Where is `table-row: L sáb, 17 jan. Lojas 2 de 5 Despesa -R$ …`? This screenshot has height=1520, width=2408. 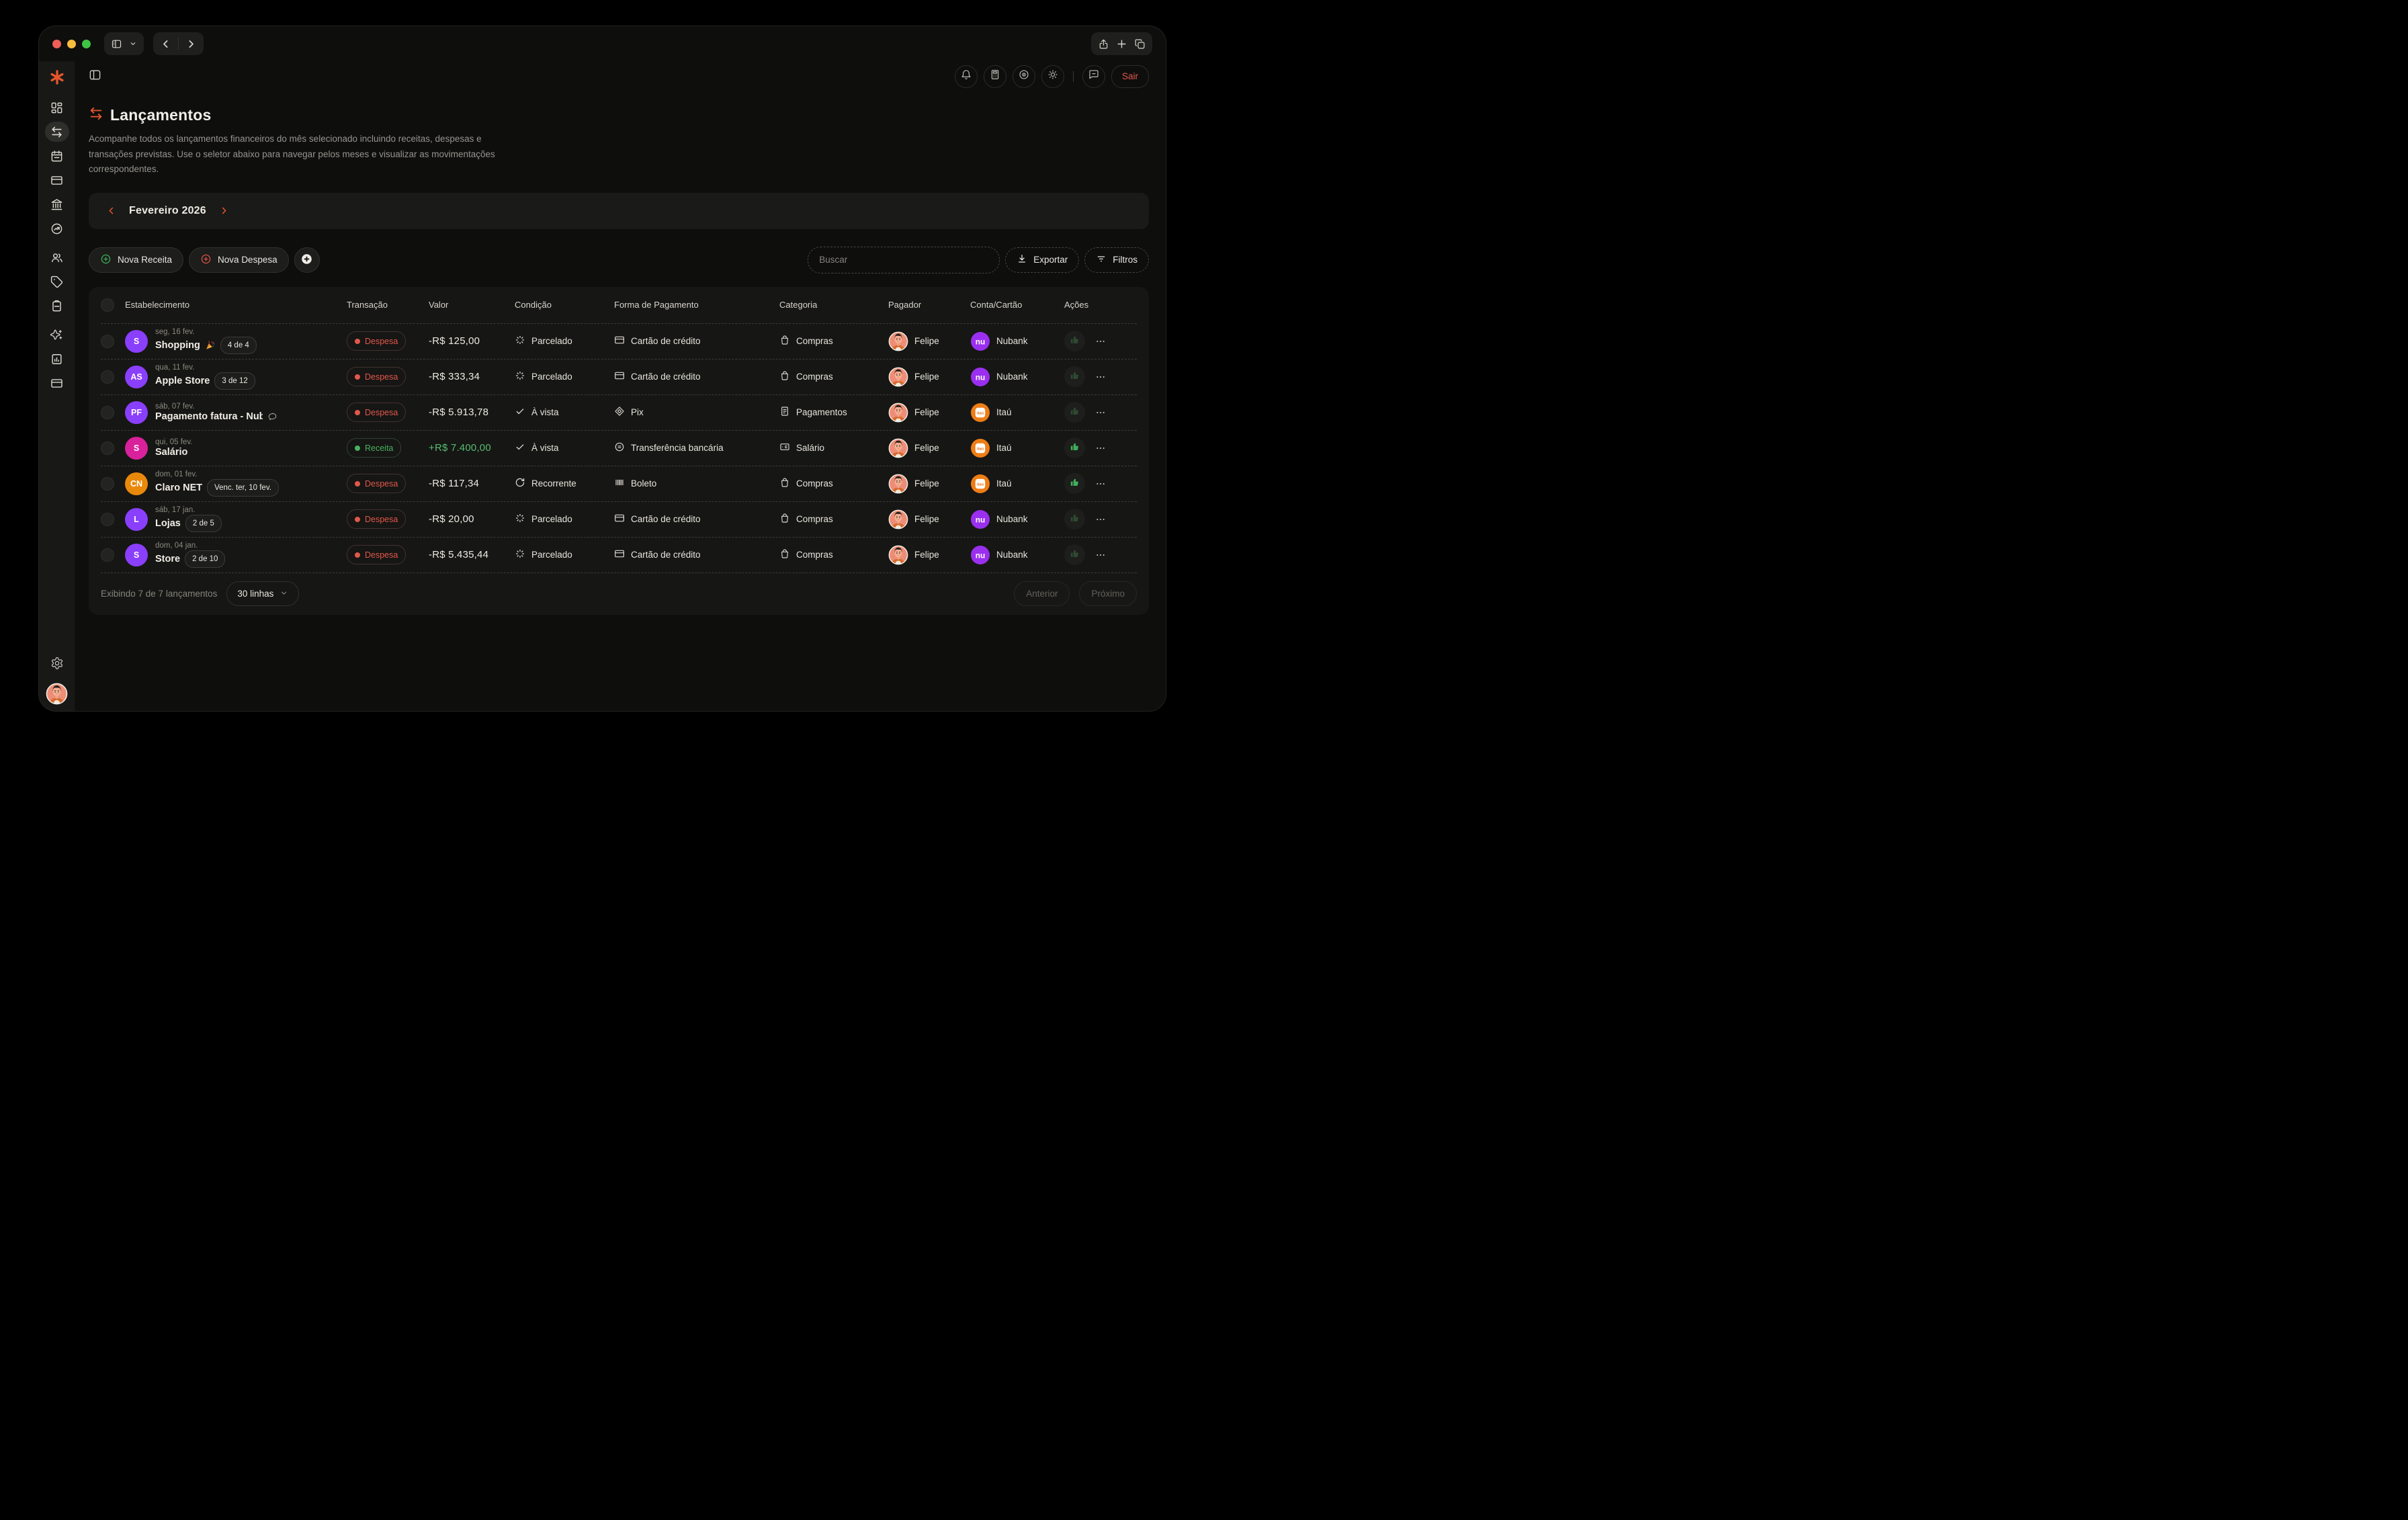
table-row: L sáb, 17 jan. Lojas 2 de 5 Despesa -R$ … is located at coordinates (619, 520).